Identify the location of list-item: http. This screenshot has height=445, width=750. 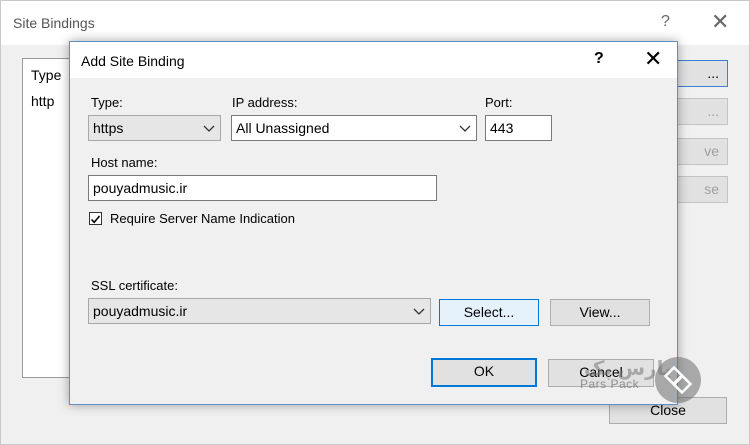
(42, 101).